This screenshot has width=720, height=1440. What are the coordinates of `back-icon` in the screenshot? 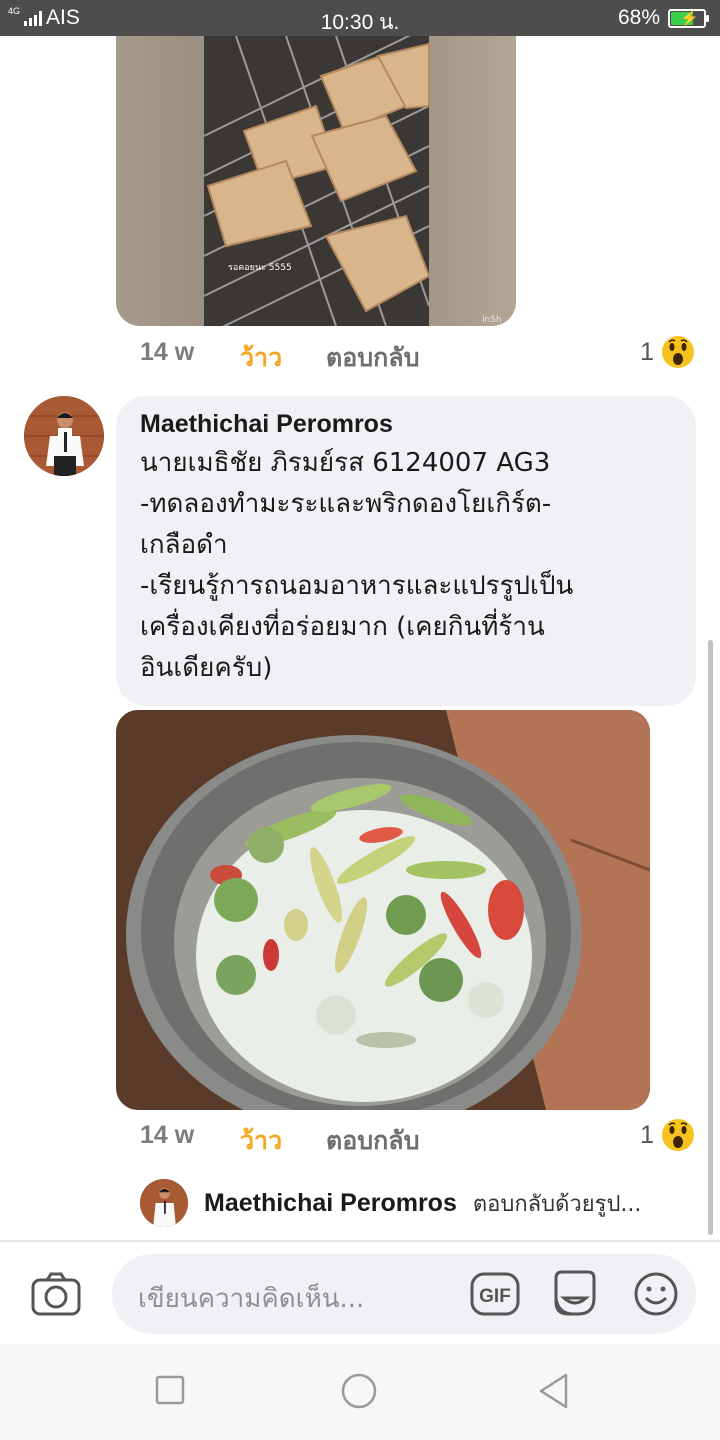 It's located at (554, 1393).